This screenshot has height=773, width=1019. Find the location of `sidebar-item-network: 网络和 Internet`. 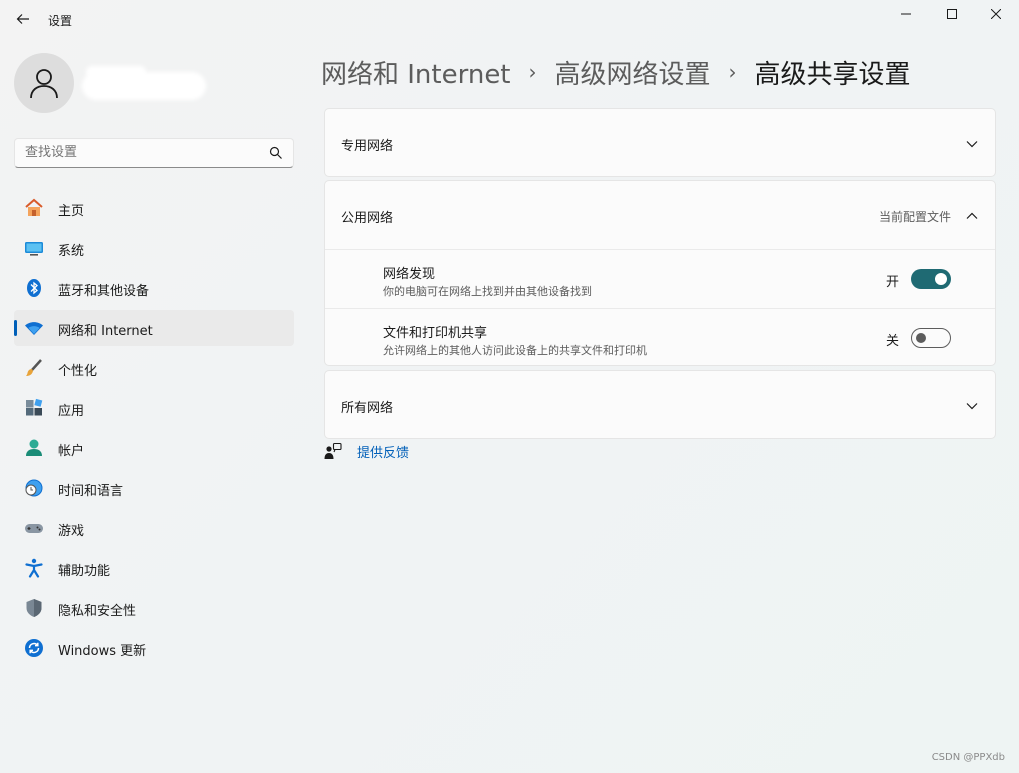

sidebar-item-network: 网络和 Internet is located at coordinates (154, 328).